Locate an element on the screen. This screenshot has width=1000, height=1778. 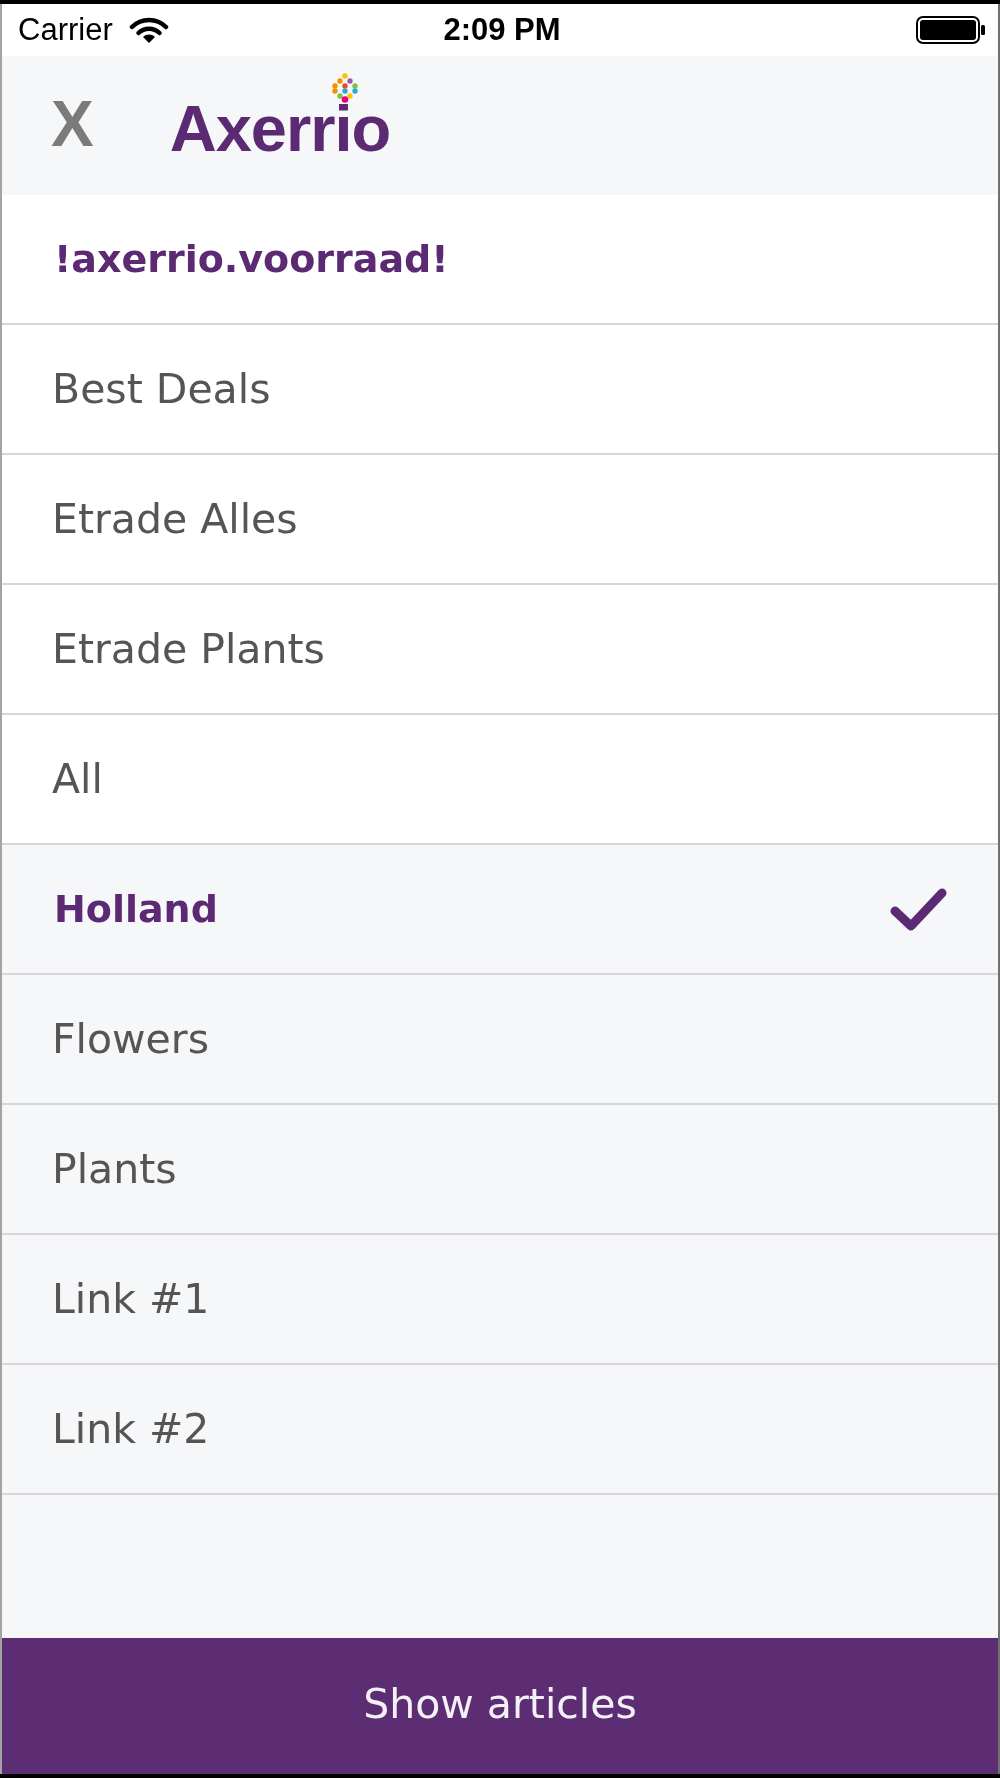
menu-item: Etrade Alles is located at coordinates (500, 520).